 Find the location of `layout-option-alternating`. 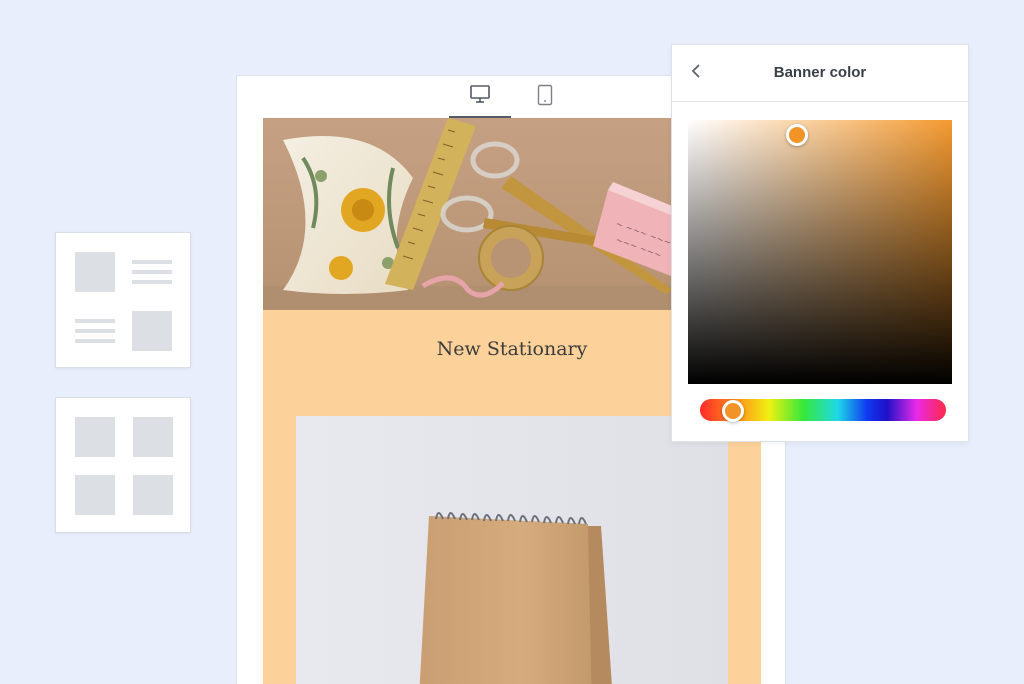

layout-option-alternating is located at coordinates (123, 300).